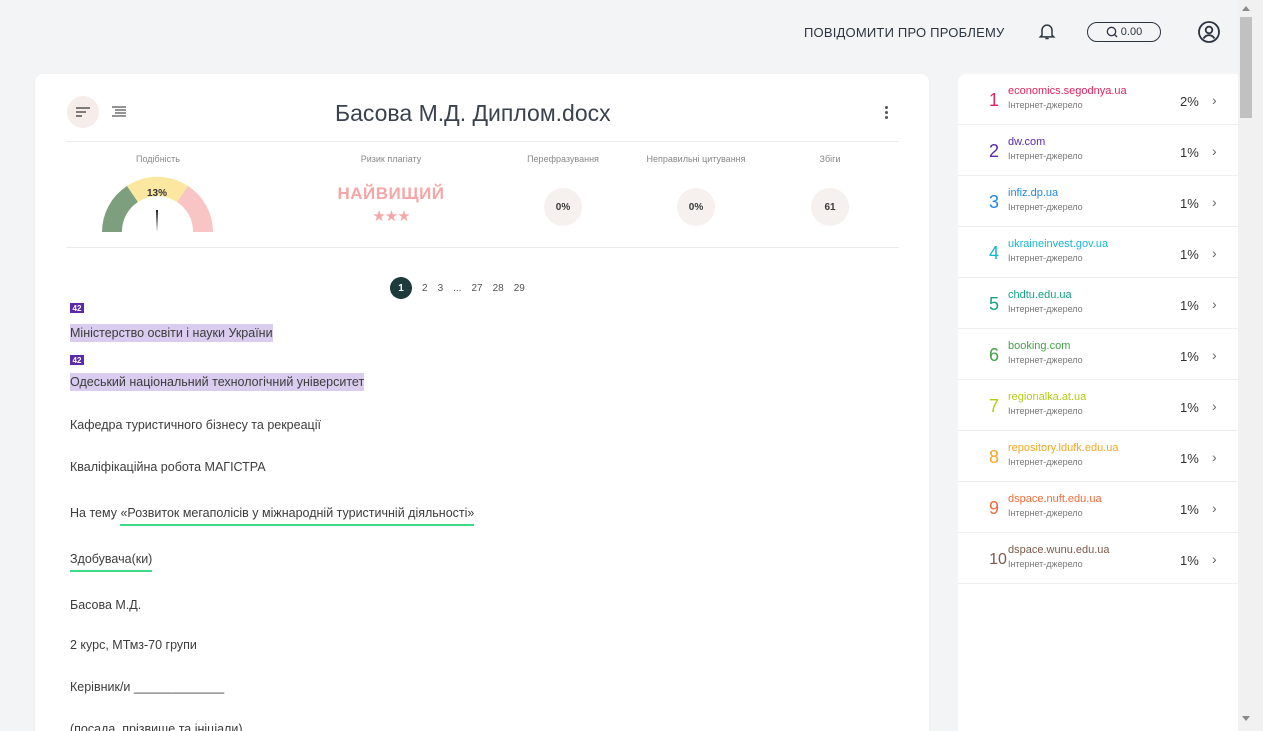  I want to click on source-percent: 2%, so click(1189, 101).